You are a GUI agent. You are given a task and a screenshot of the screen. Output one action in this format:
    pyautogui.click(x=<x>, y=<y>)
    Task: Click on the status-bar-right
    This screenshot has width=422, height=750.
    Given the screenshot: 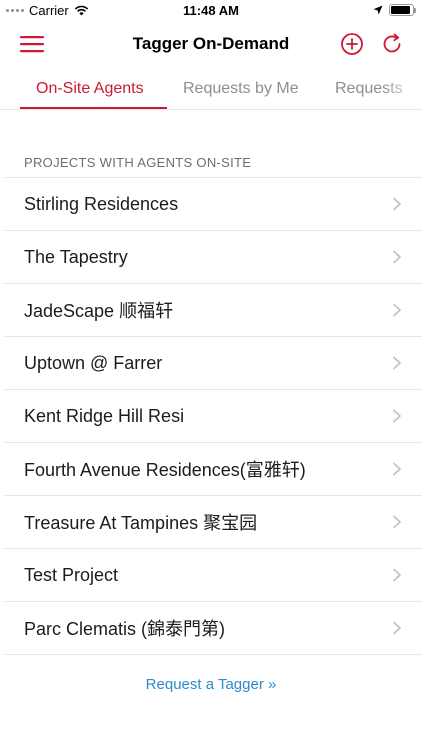 What is the action you would take?
    pyautogui.click(x=394, y=10)
    